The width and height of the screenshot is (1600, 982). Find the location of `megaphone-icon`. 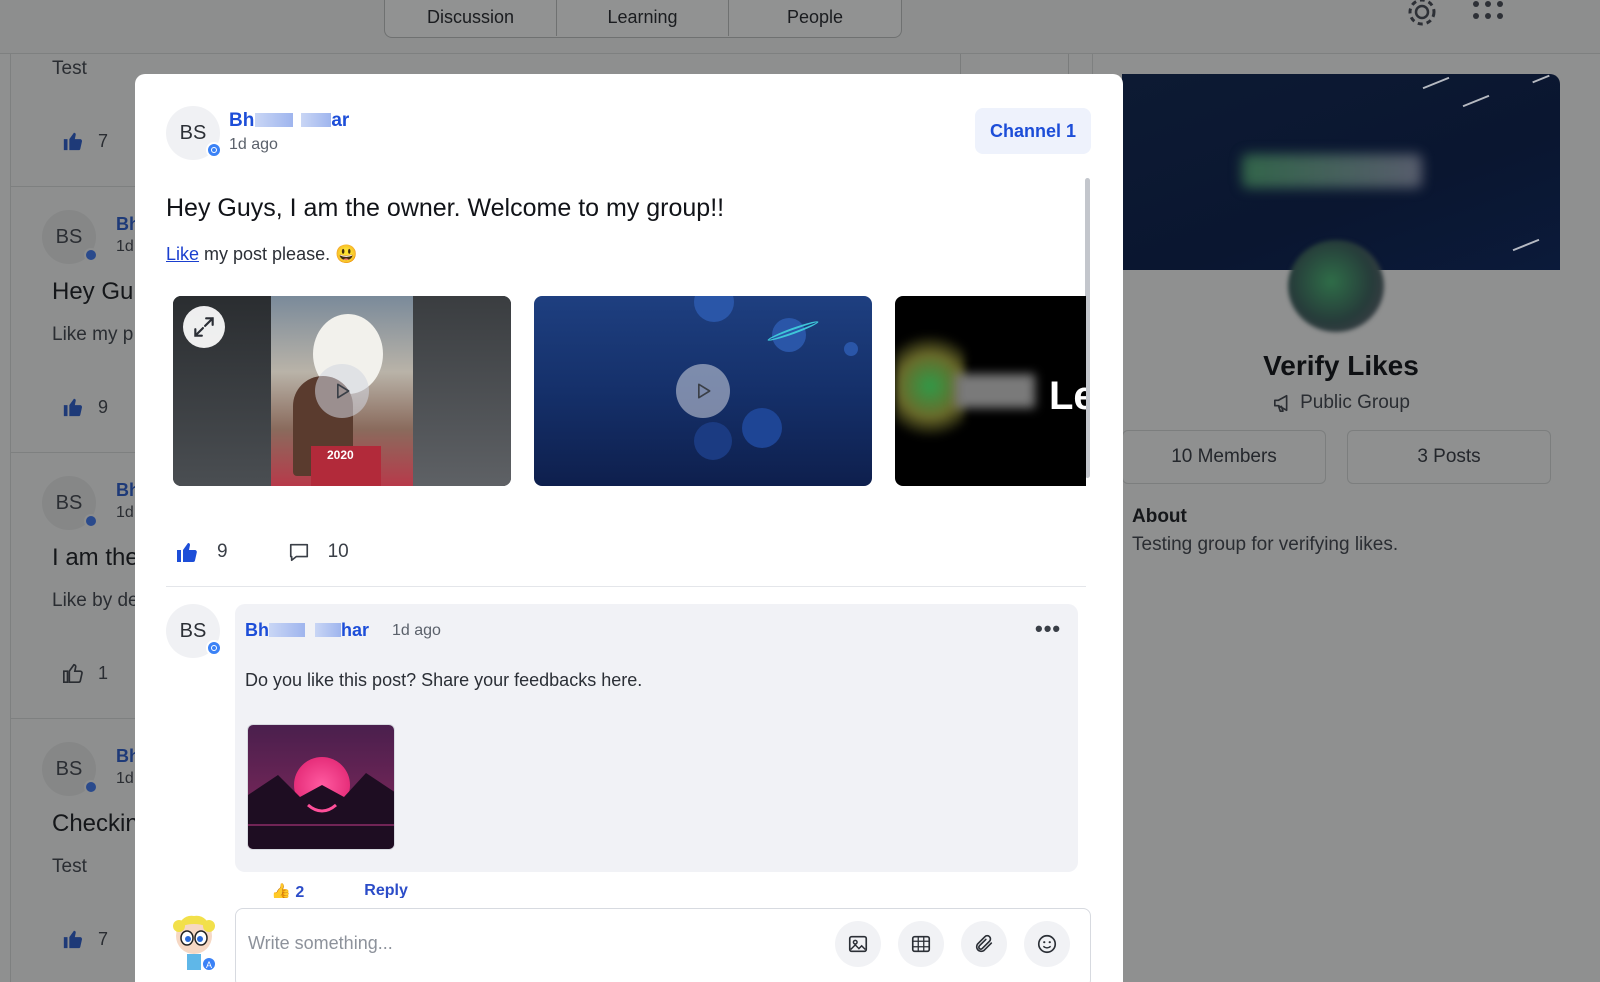

megaphone-icon is located at coordinates (1281, 403).